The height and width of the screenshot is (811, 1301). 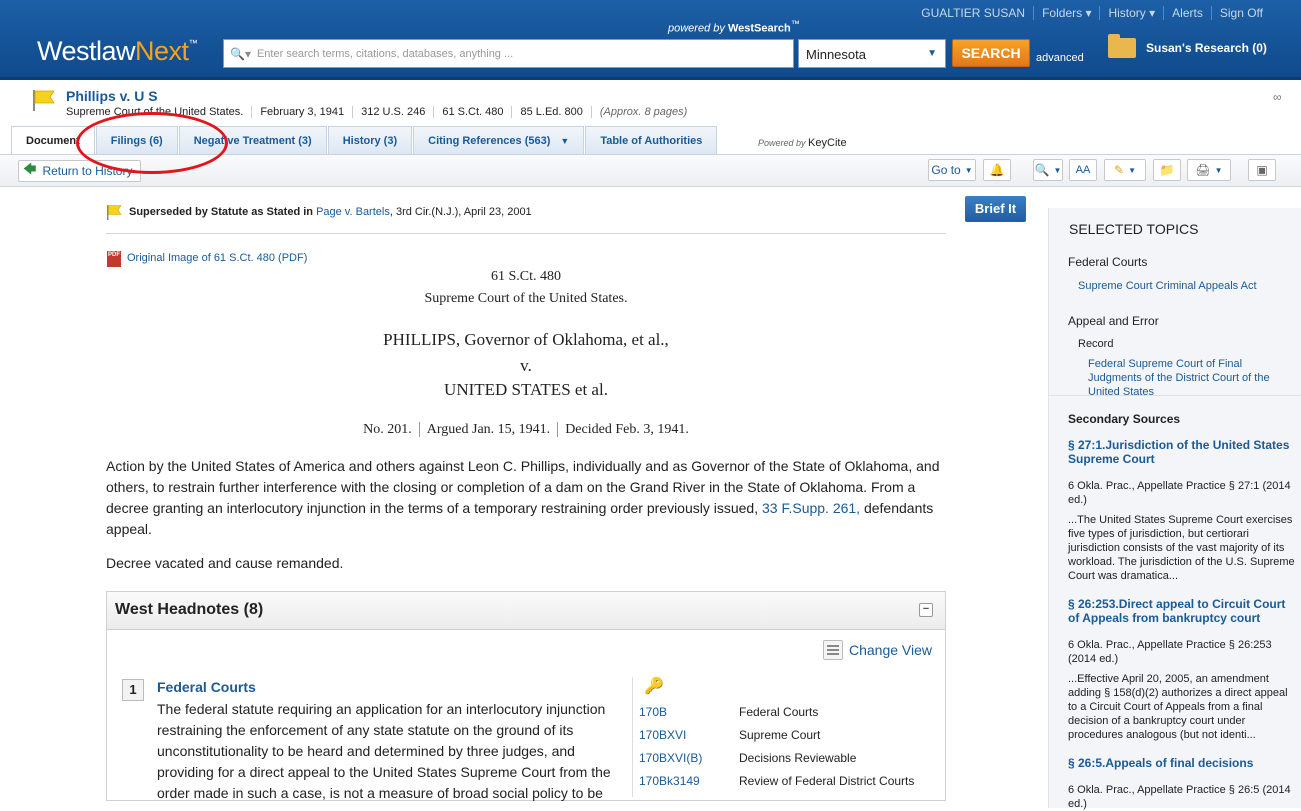 I want to click on tab-citing-references: Citing References (563) ▼, so click(x=499, y=140).